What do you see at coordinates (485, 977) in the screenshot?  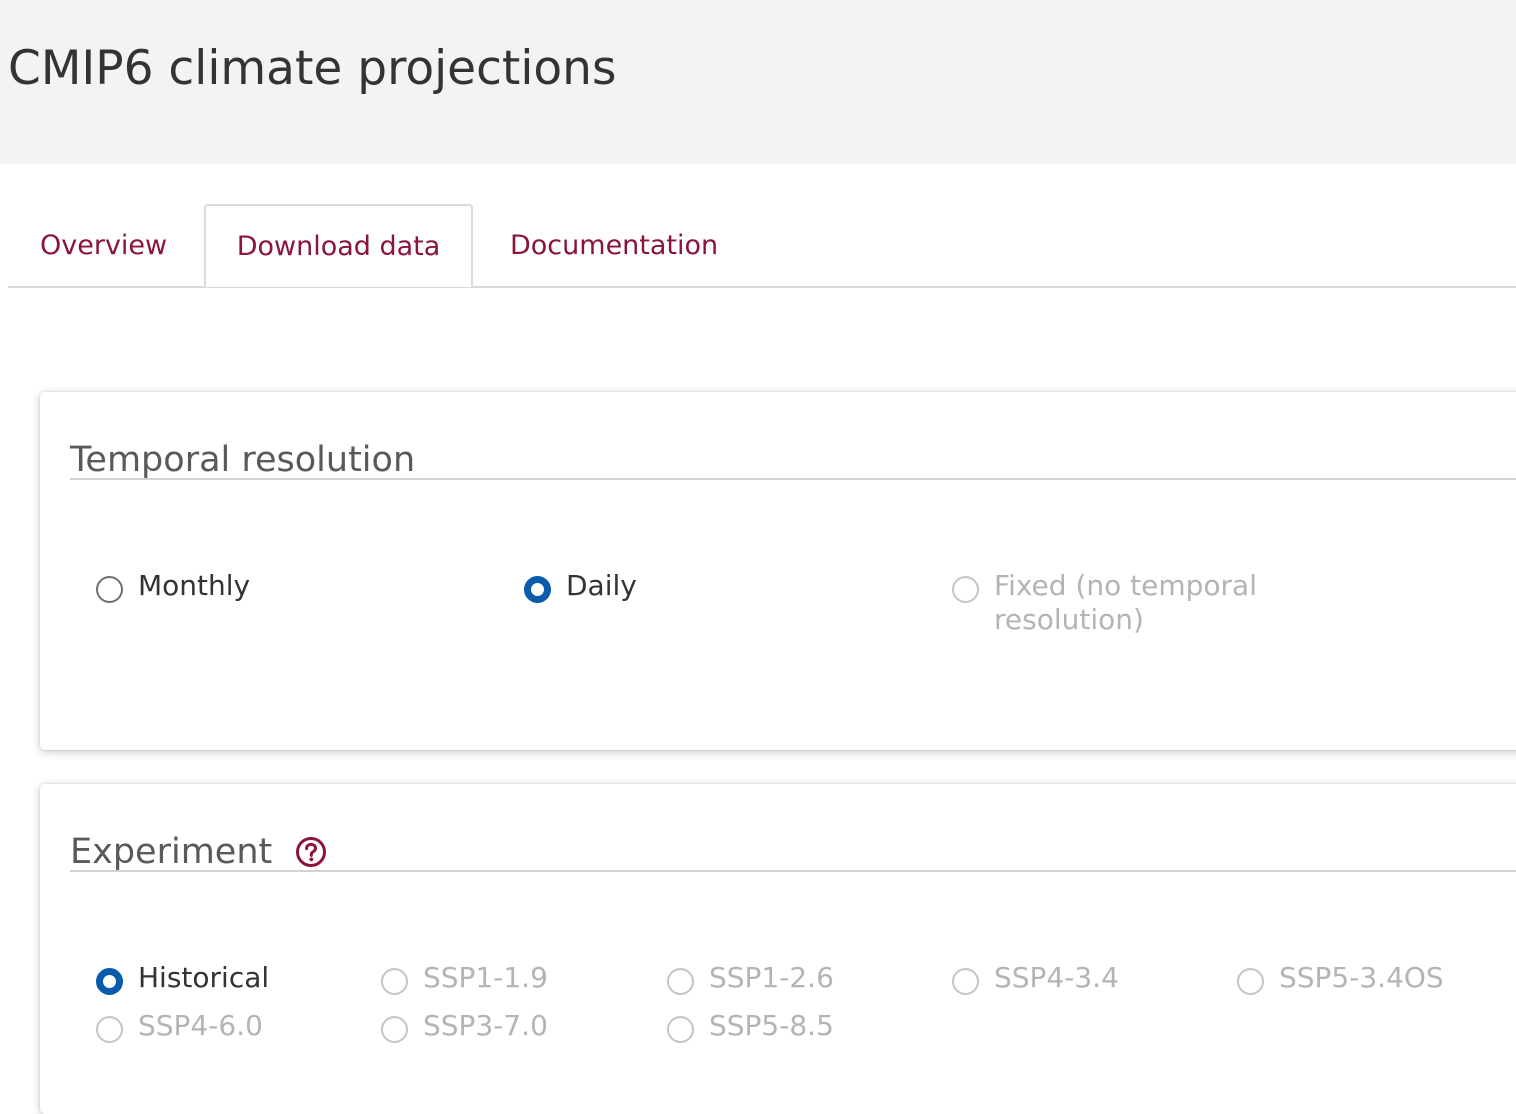 I see `option-label: SSP1-1.9` at bounding box center [485, 977].